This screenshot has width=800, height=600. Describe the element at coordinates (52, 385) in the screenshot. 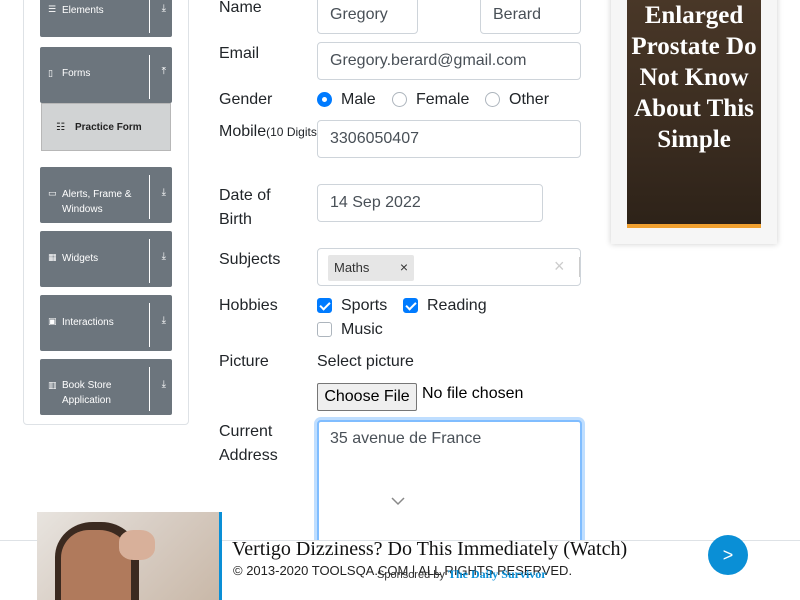

I see `chart-icon: ▥` at that location.